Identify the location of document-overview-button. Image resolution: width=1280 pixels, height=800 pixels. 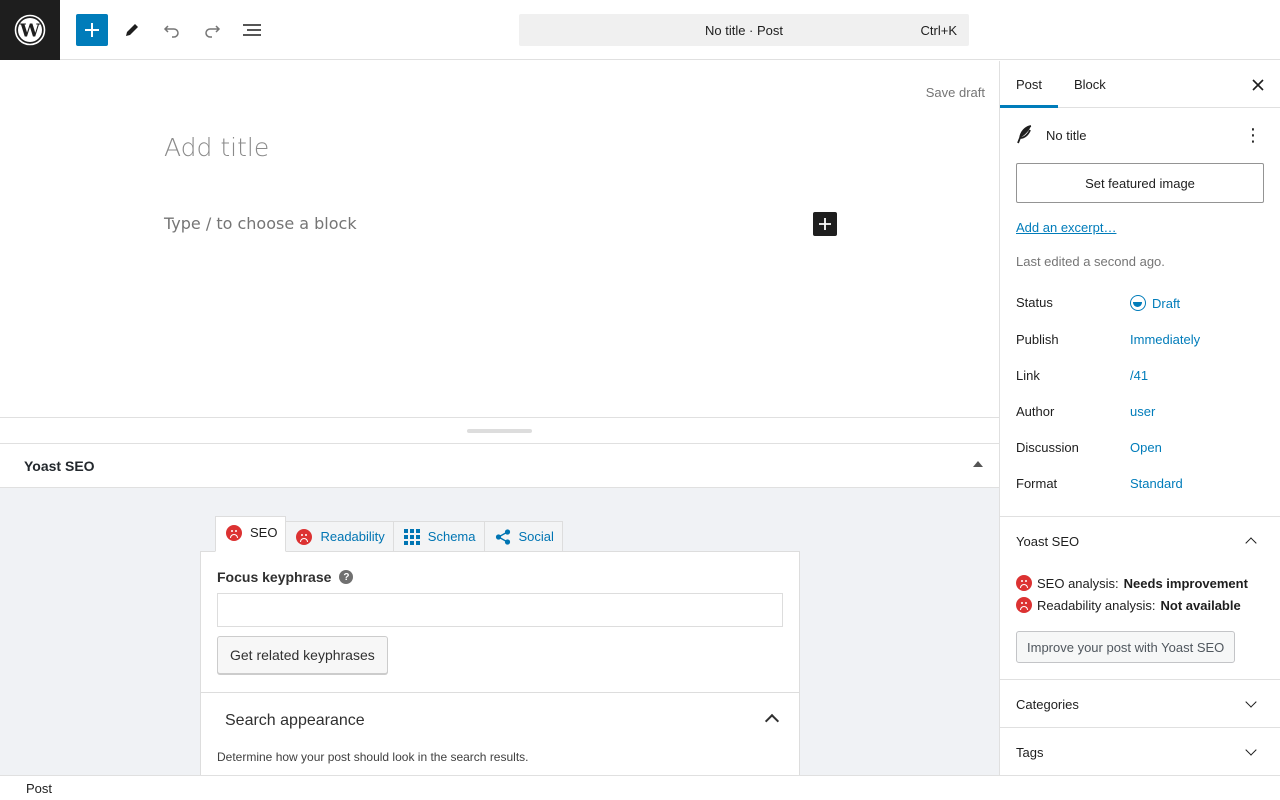
(252, 30).